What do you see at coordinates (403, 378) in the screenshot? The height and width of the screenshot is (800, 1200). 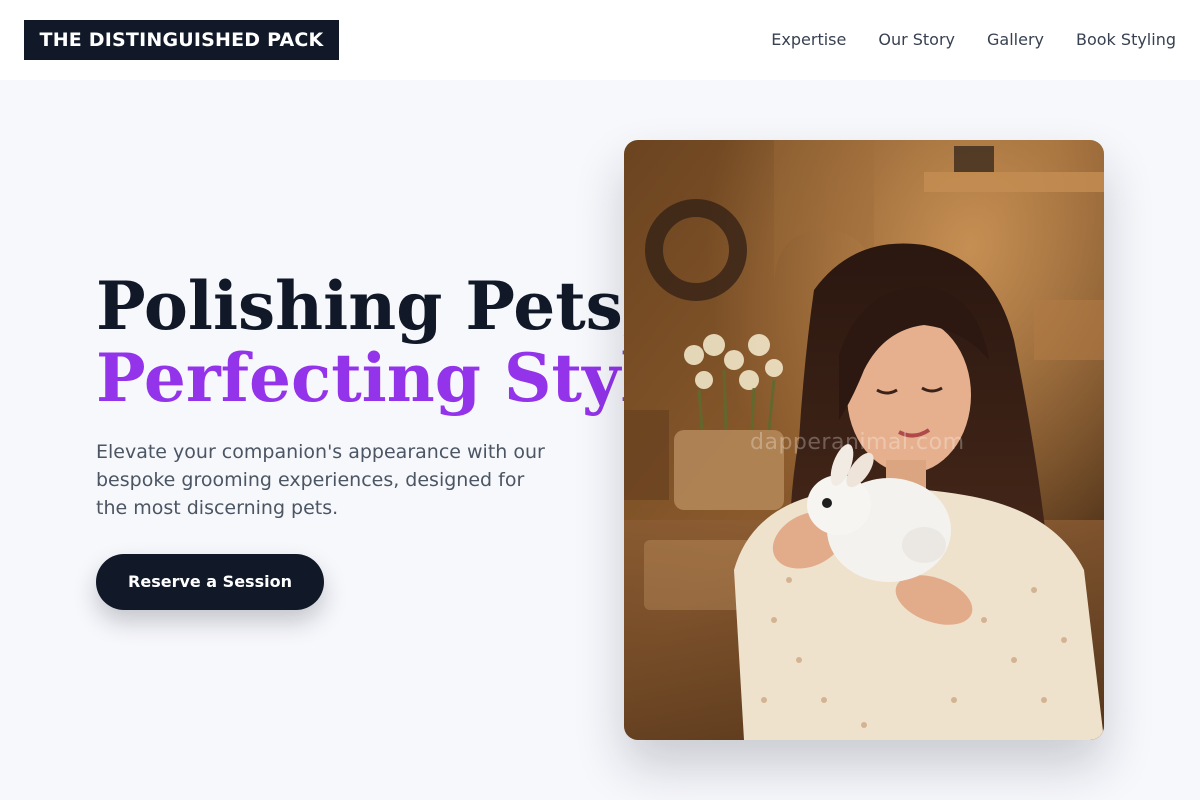 I see `hero-title-line-2-accent: Perfecting Style.` at bounding box center [403, 378].